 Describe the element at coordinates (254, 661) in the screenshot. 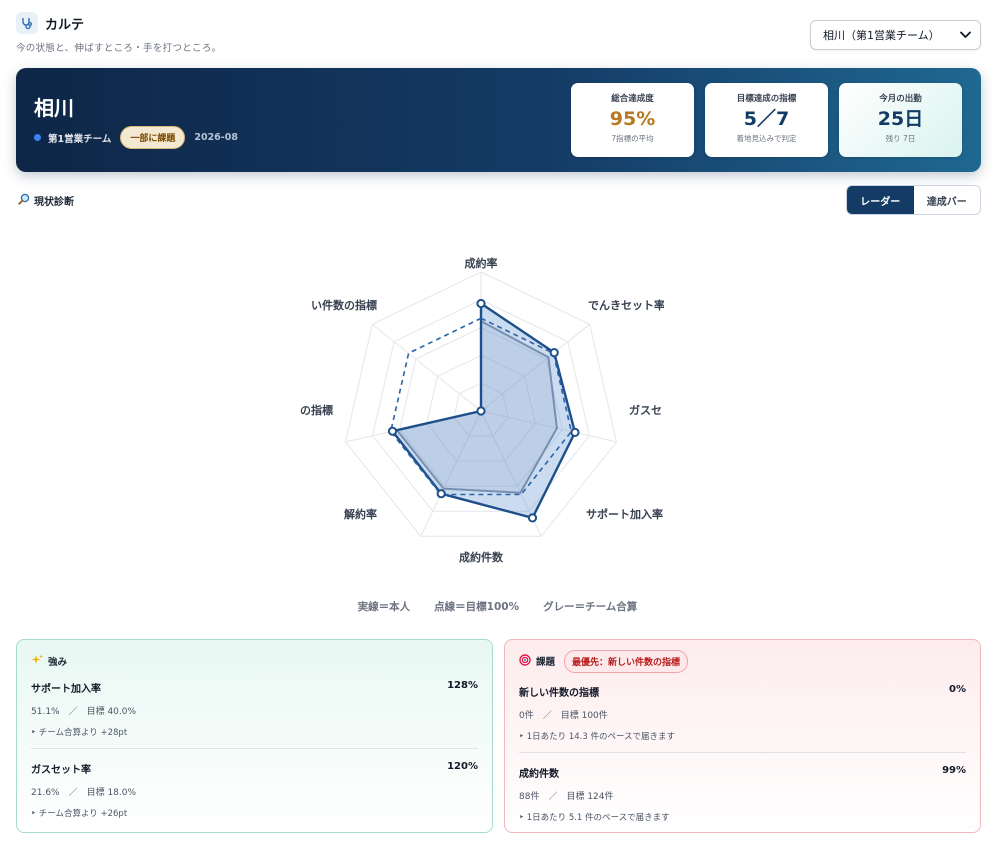

I see `strengths-header: 強み` at that location.